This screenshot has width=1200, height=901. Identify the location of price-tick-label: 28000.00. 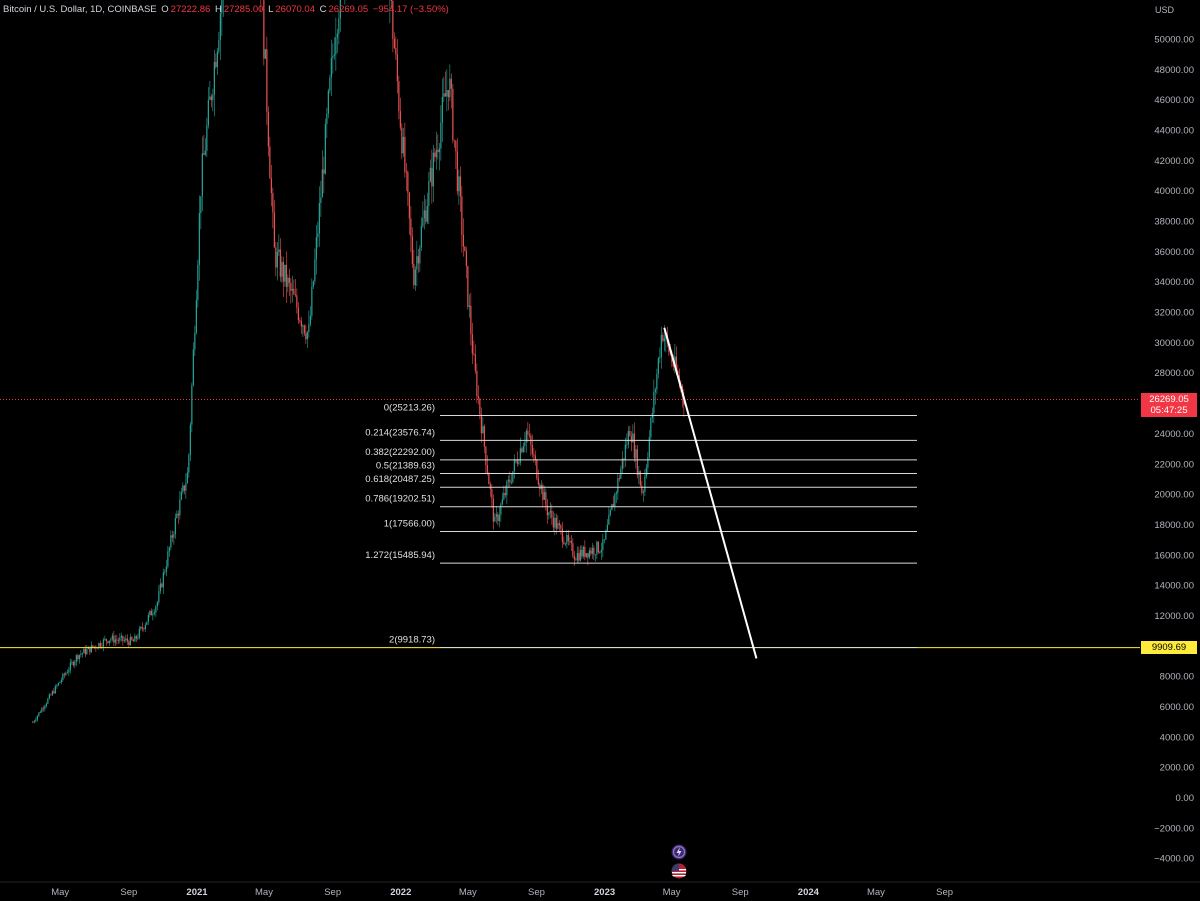
(1174, 373).